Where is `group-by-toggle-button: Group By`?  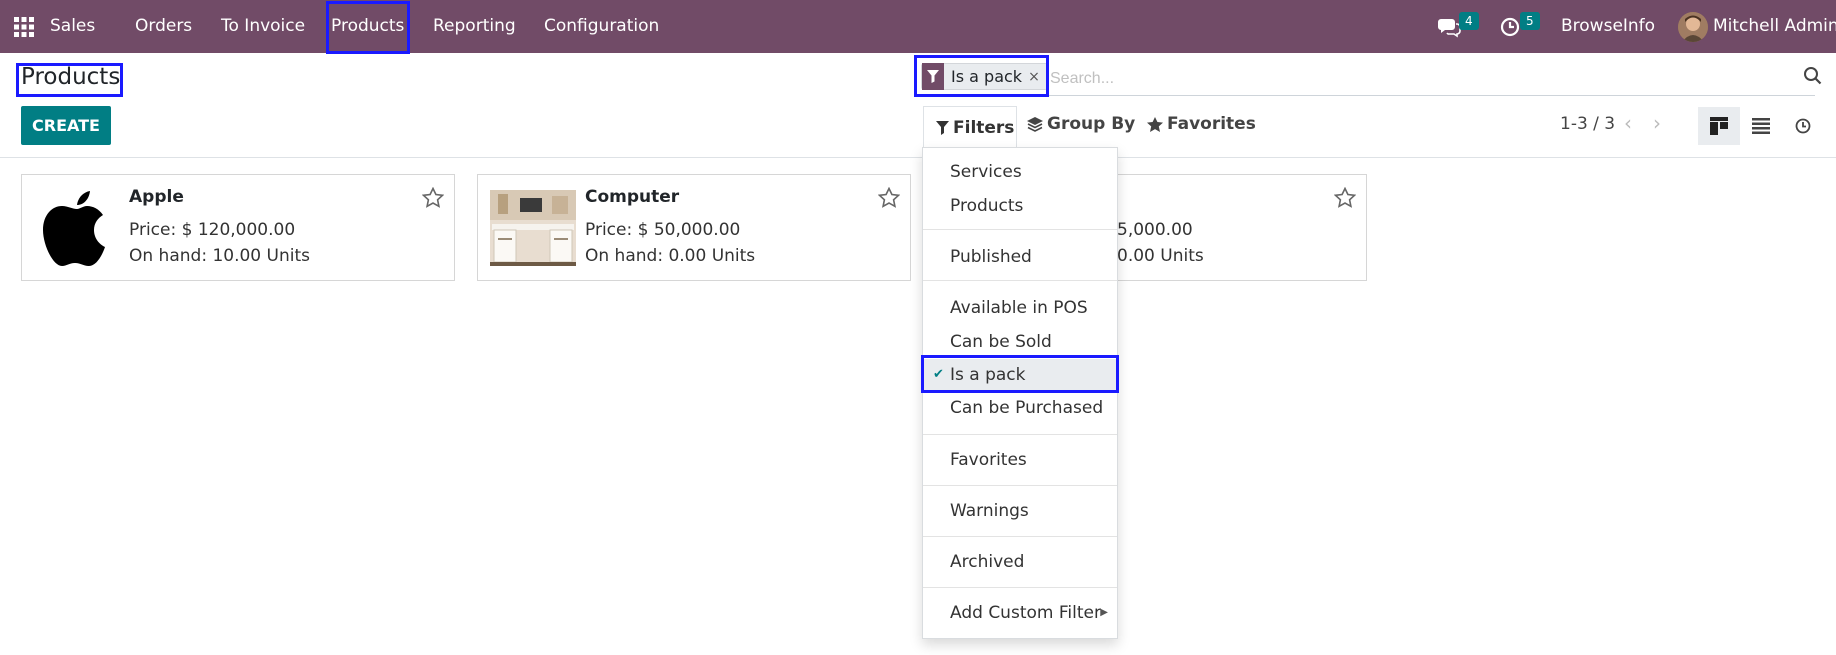
group-by-toggle-button: Group By is located at coordinates (1081, 124).